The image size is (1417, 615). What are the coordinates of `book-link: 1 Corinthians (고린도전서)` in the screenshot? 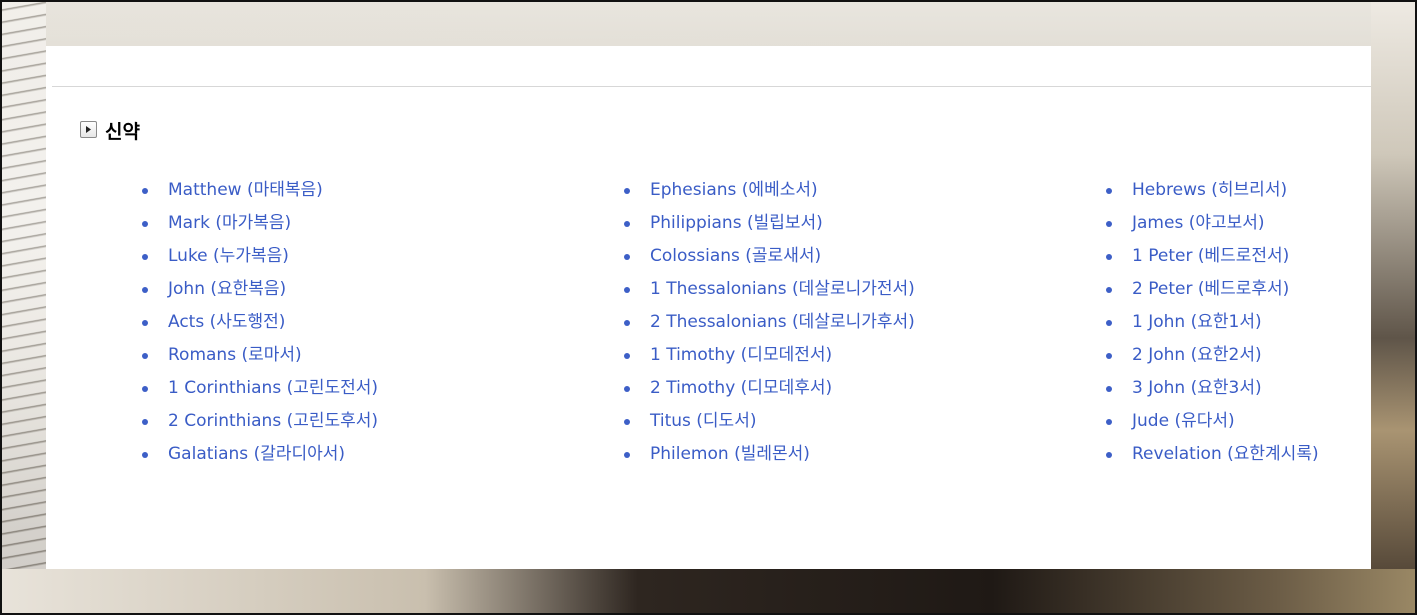 It's located at (273, 388).